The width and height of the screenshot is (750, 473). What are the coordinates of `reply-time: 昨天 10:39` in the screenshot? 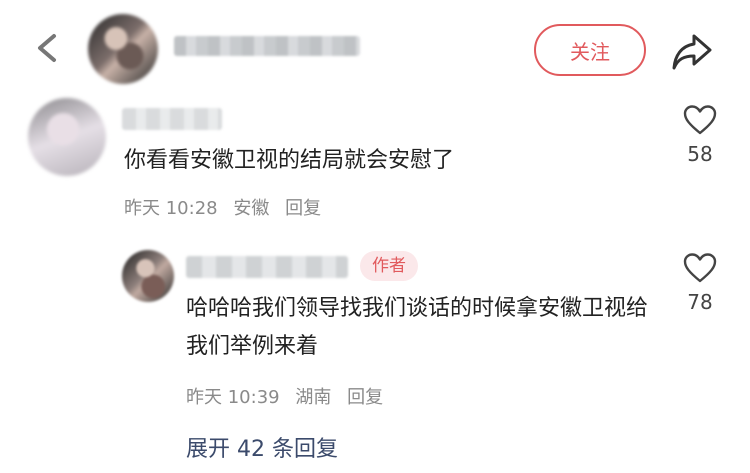 It's located at (233, 397).